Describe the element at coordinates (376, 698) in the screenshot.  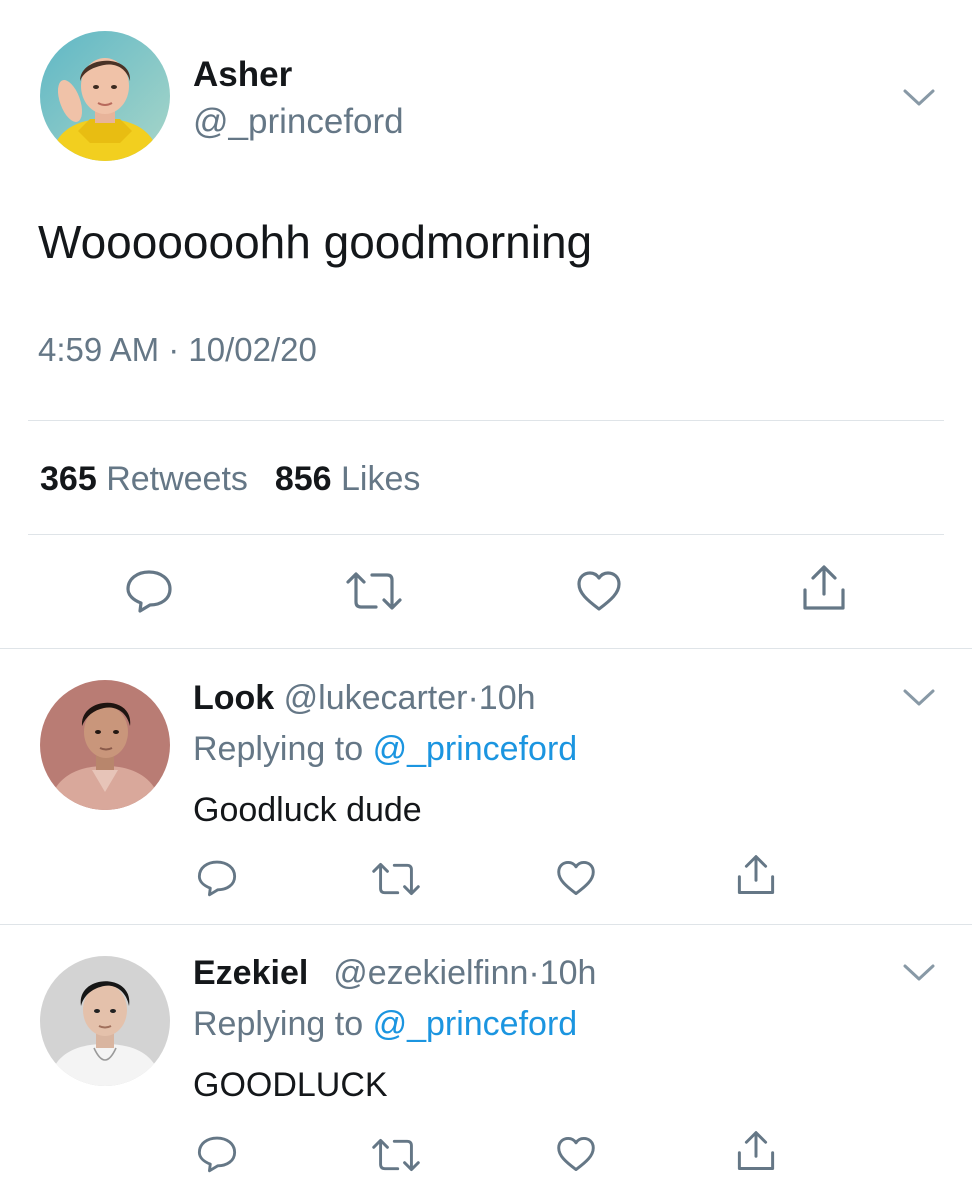
I see `reply-handle: @lukecarter` at that location.